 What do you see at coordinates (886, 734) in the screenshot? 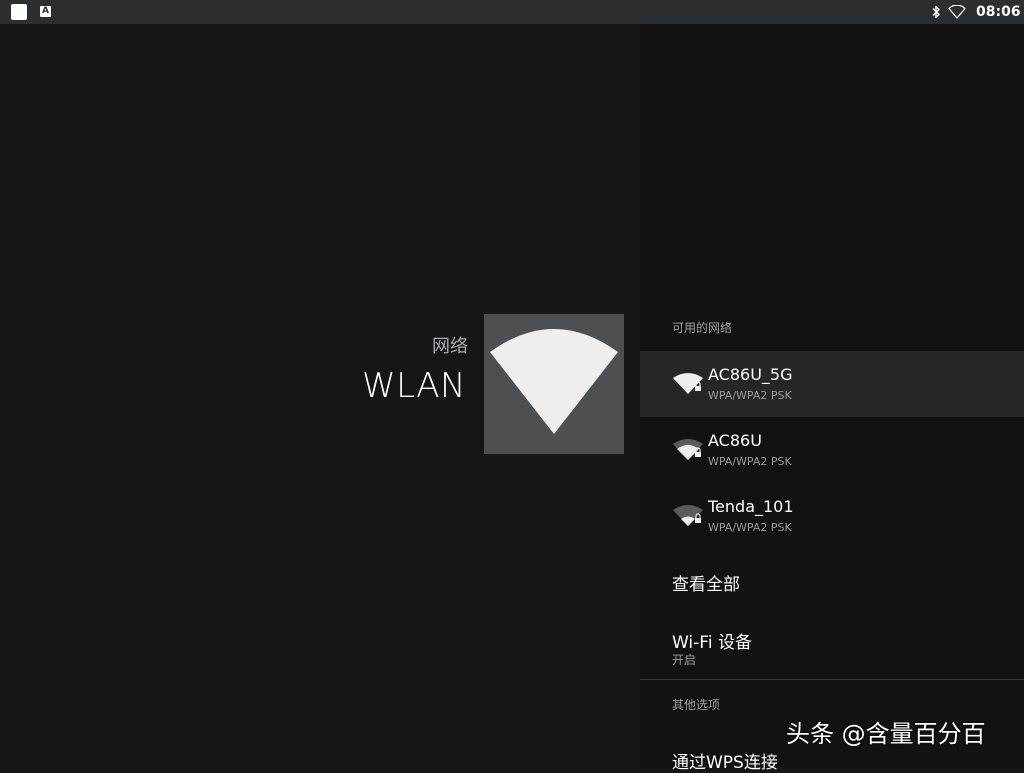
I see `watermark: 头条 @含量百分百` at bounding box center [886, 734].